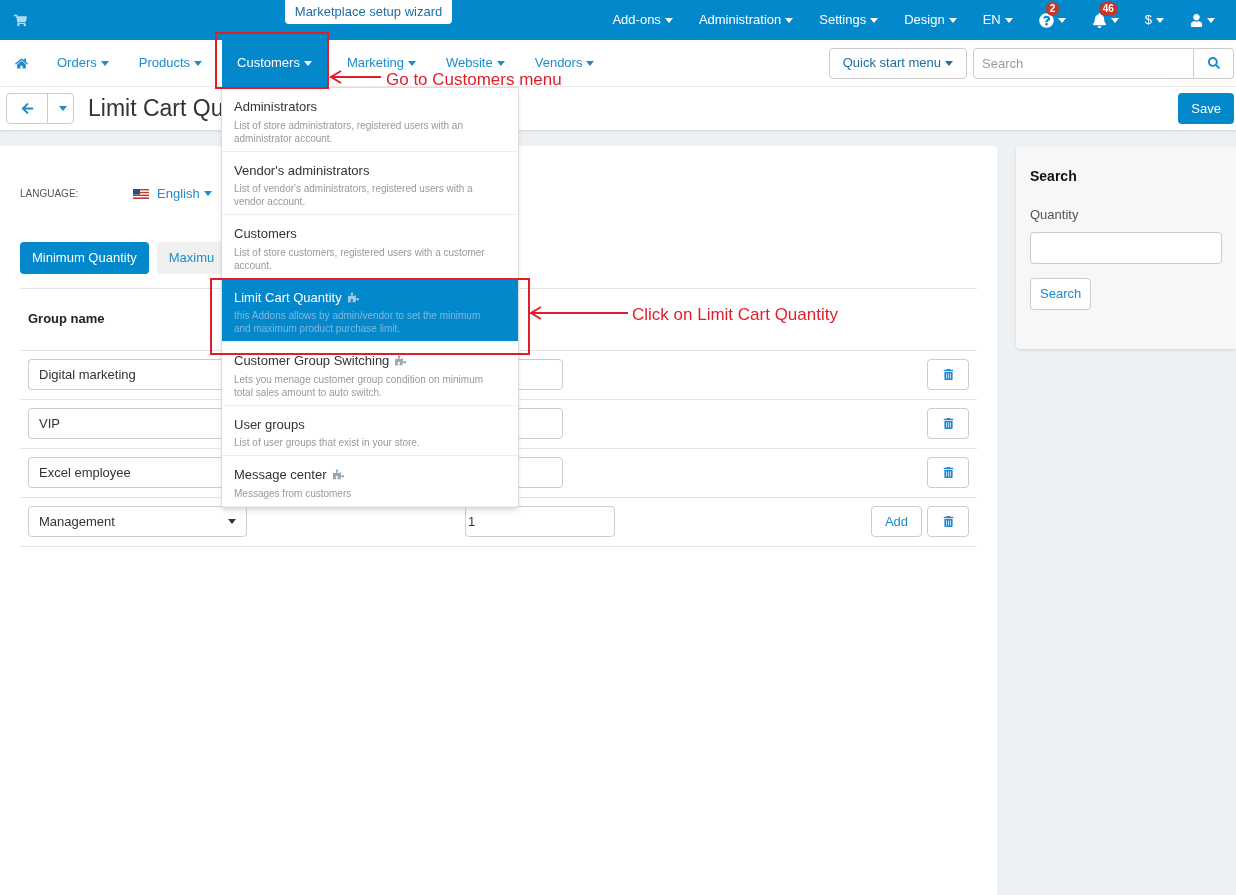 Image resolution: width=1236 pixels, height=895 pixels. Describe the element at coordinates (20, 20) in the screenshot. I see `cart-icon` at that location.